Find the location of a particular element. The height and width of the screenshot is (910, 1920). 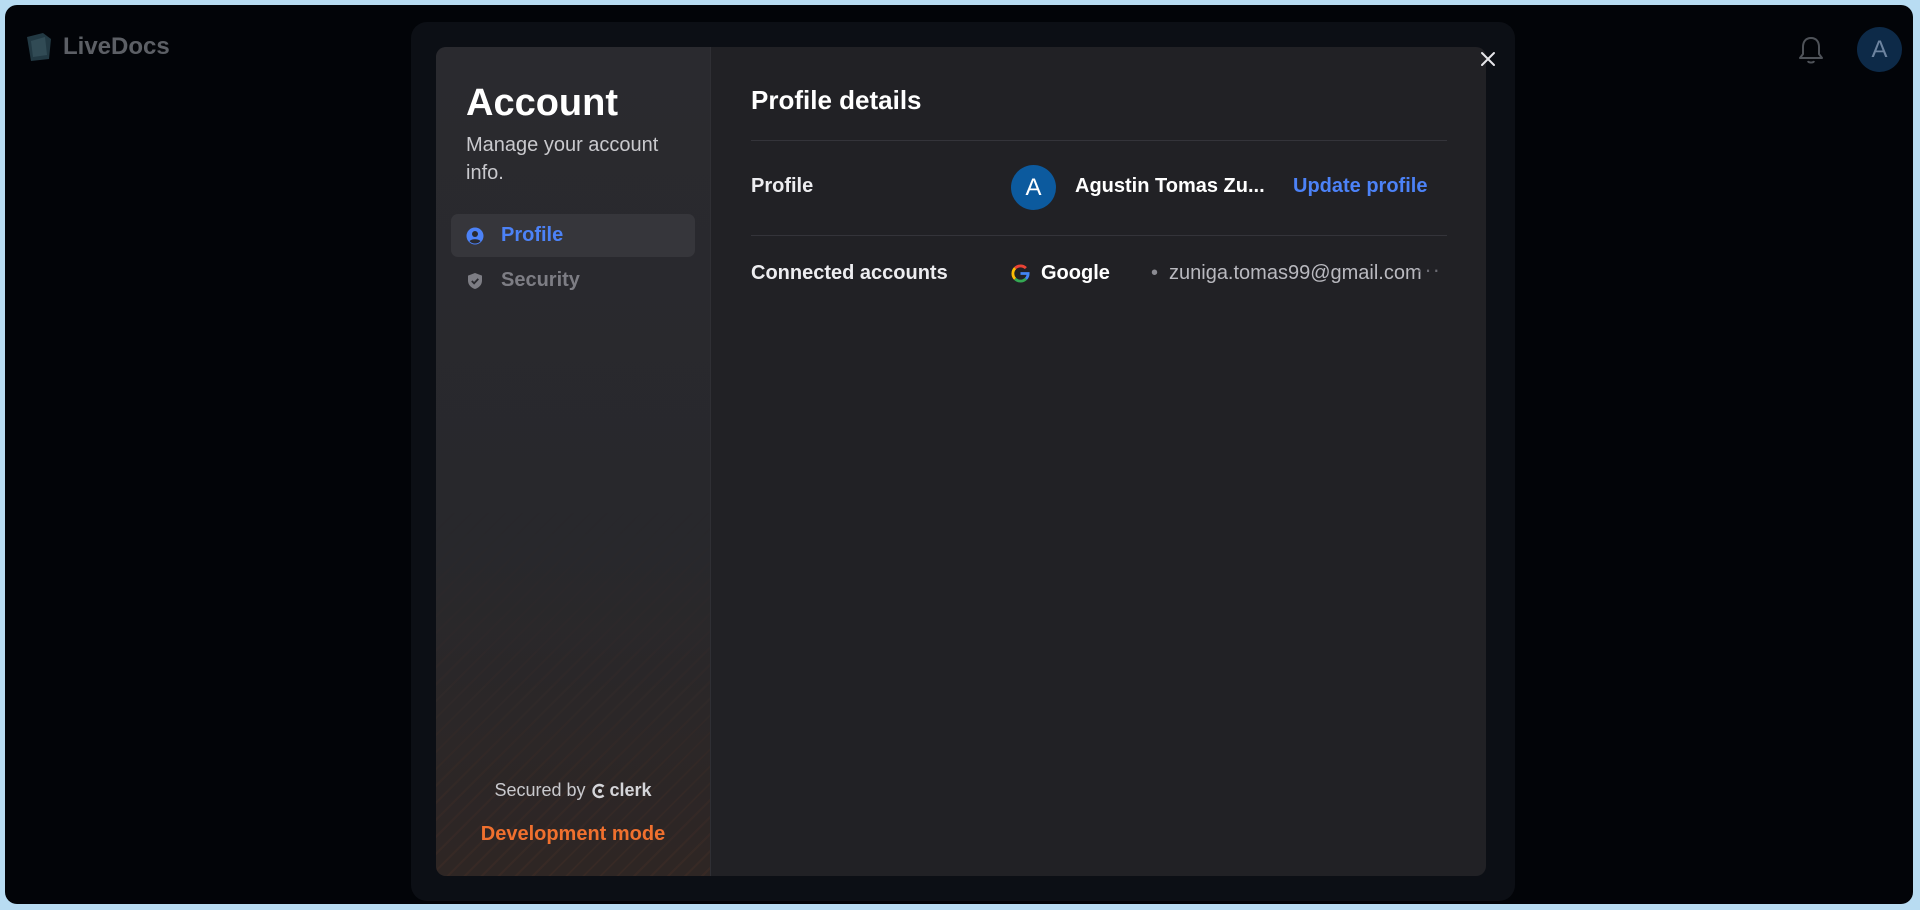

connected-accounts-label: Connected accounts is located at coordinates (849, 273).